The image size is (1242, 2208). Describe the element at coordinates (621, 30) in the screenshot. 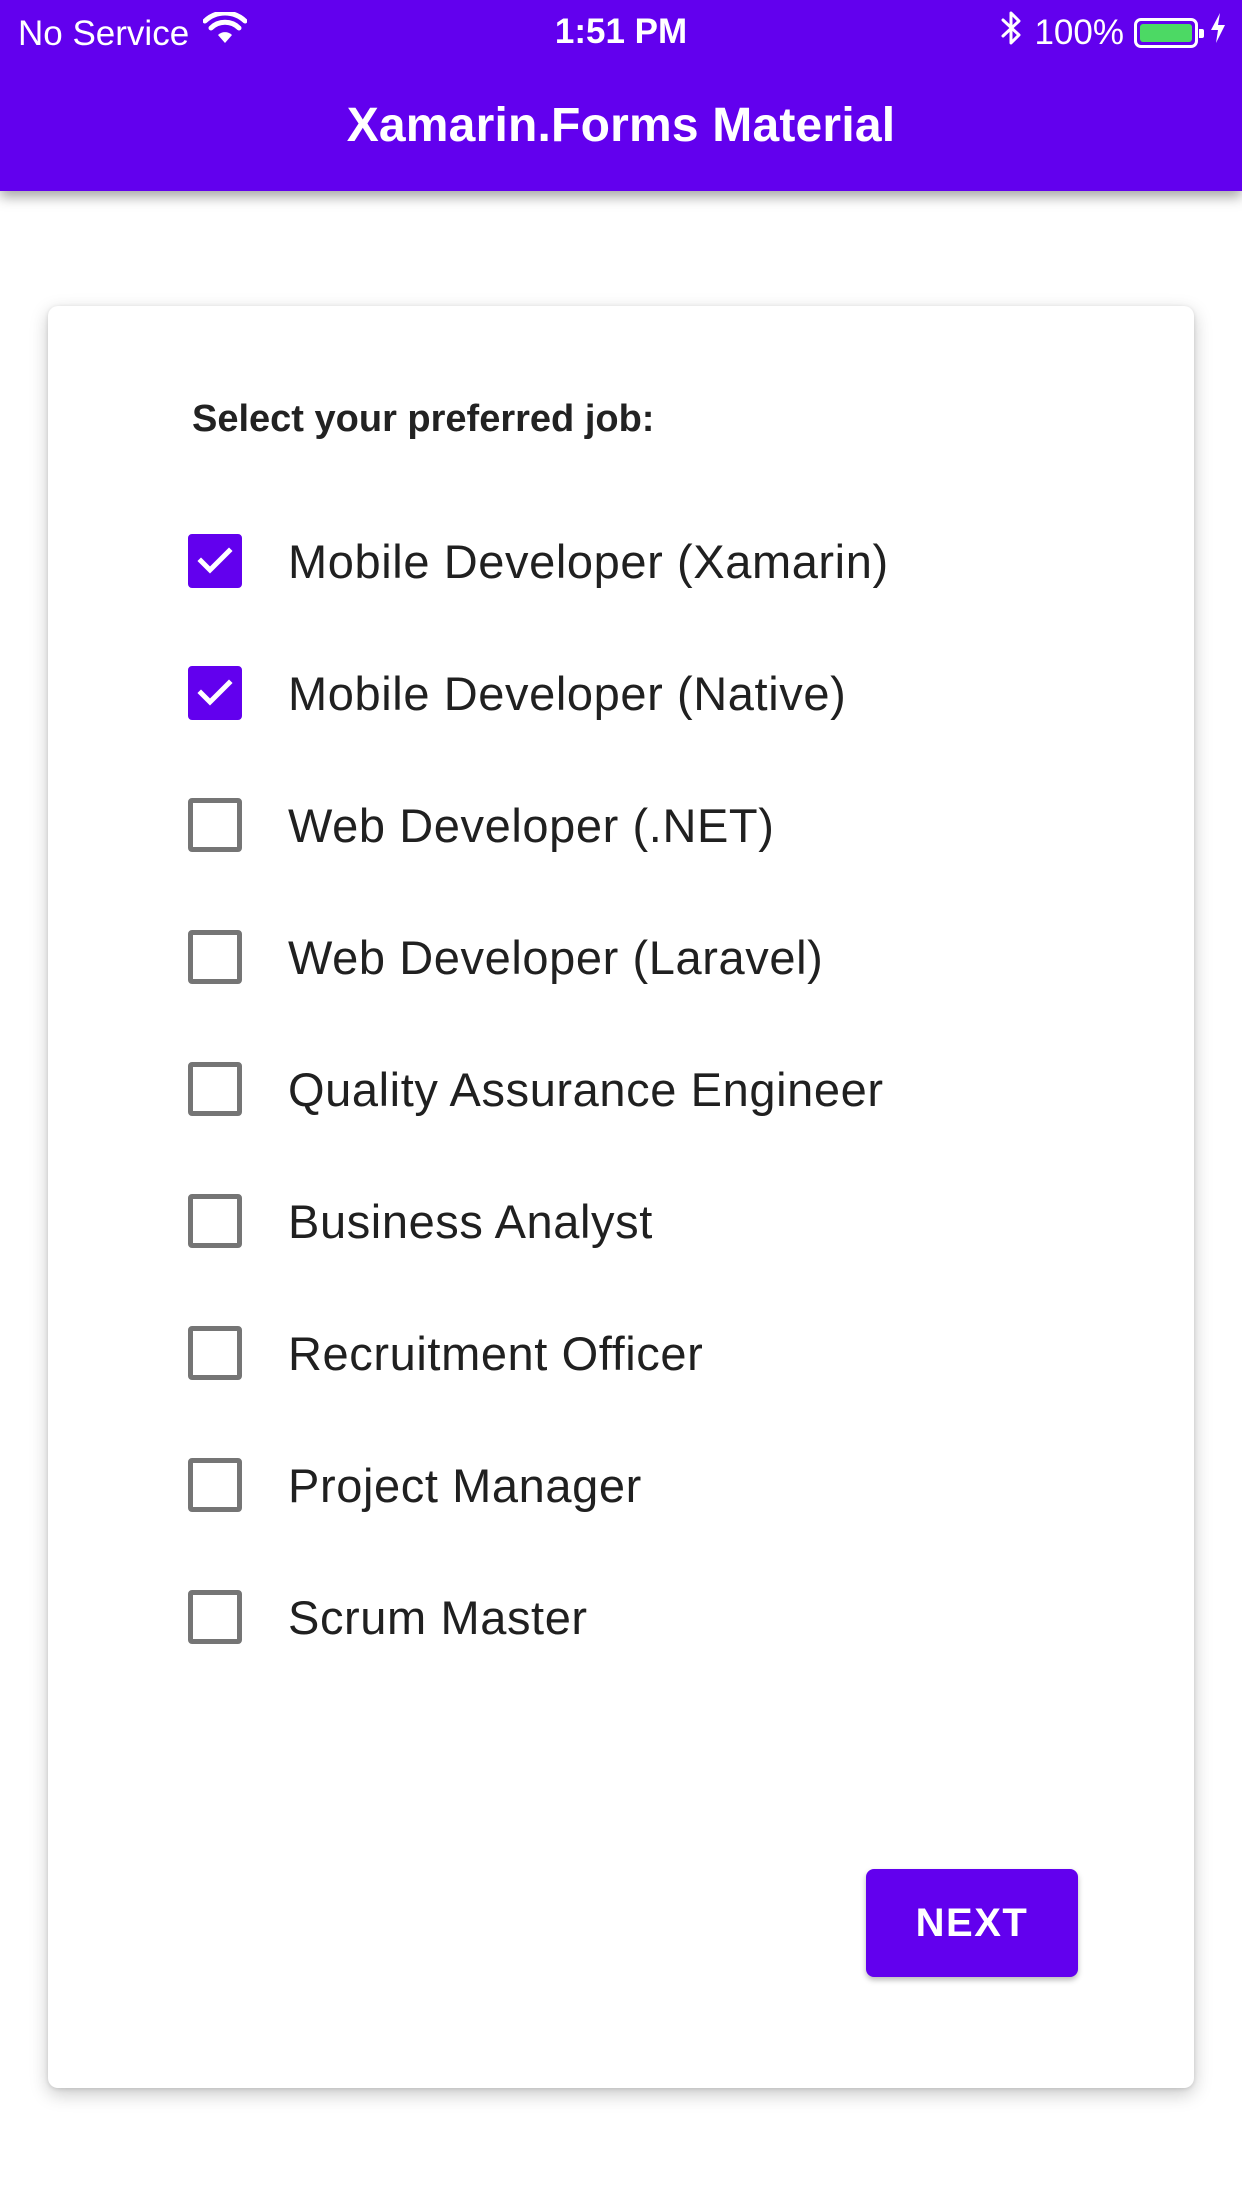

I see `status-bar: No Service 1:51 PM 100%` at that location.